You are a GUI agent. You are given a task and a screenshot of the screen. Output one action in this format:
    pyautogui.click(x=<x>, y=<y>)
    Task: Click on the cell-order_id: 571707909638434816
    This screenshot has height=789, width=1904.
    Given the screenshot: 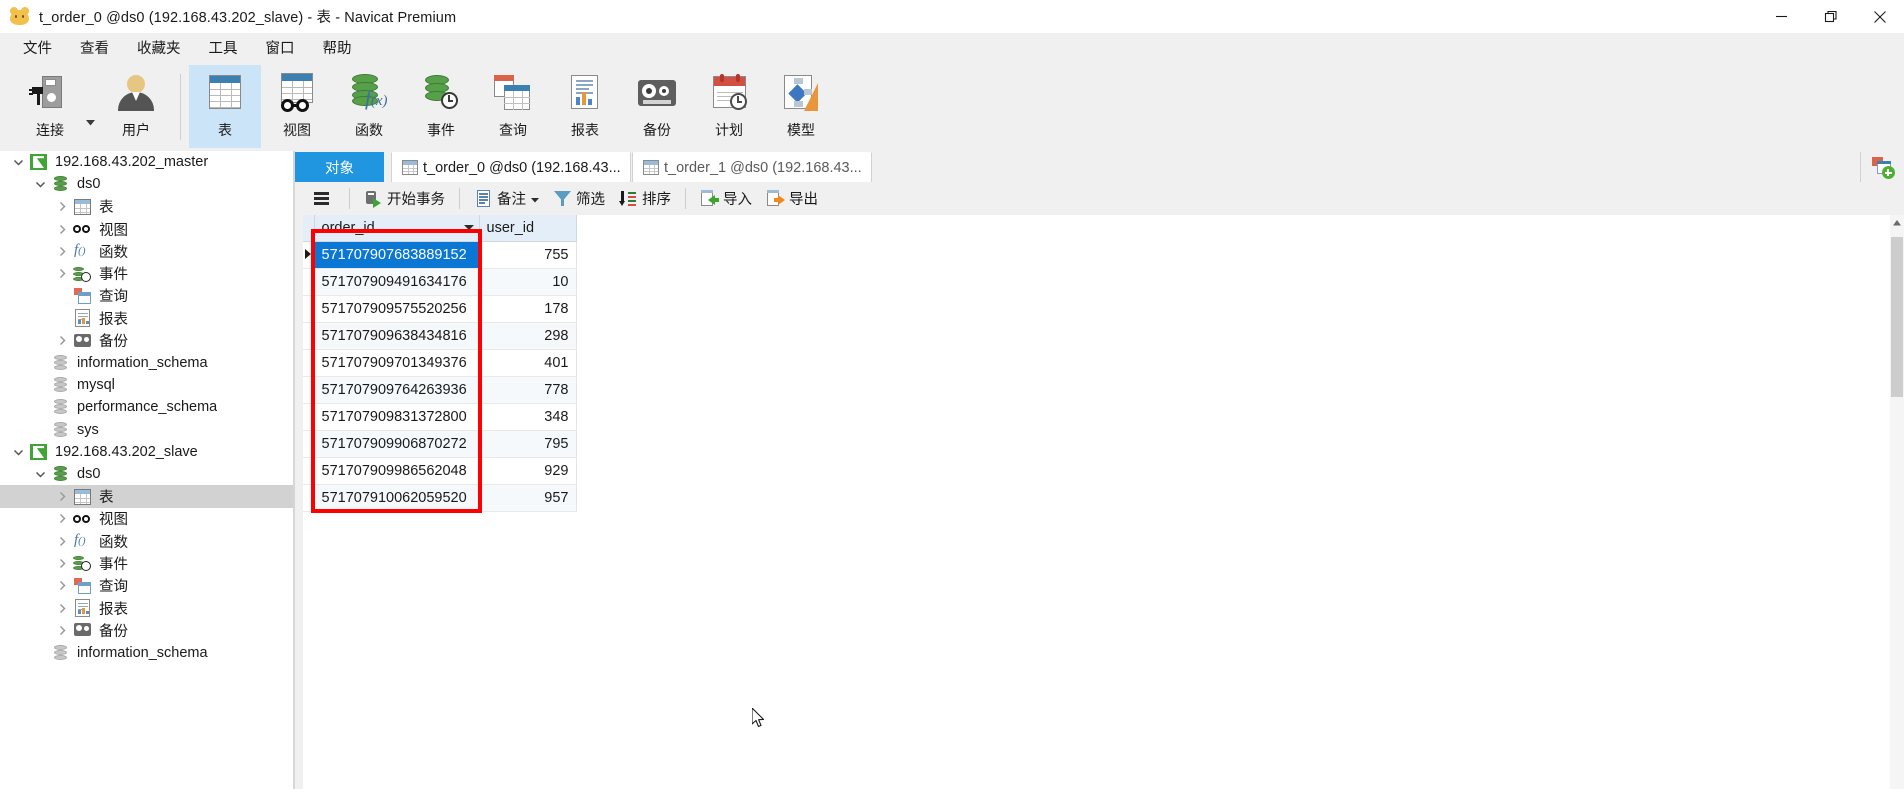 What is the action you would take?
    pyautogui.click(x=397, y=336)
    